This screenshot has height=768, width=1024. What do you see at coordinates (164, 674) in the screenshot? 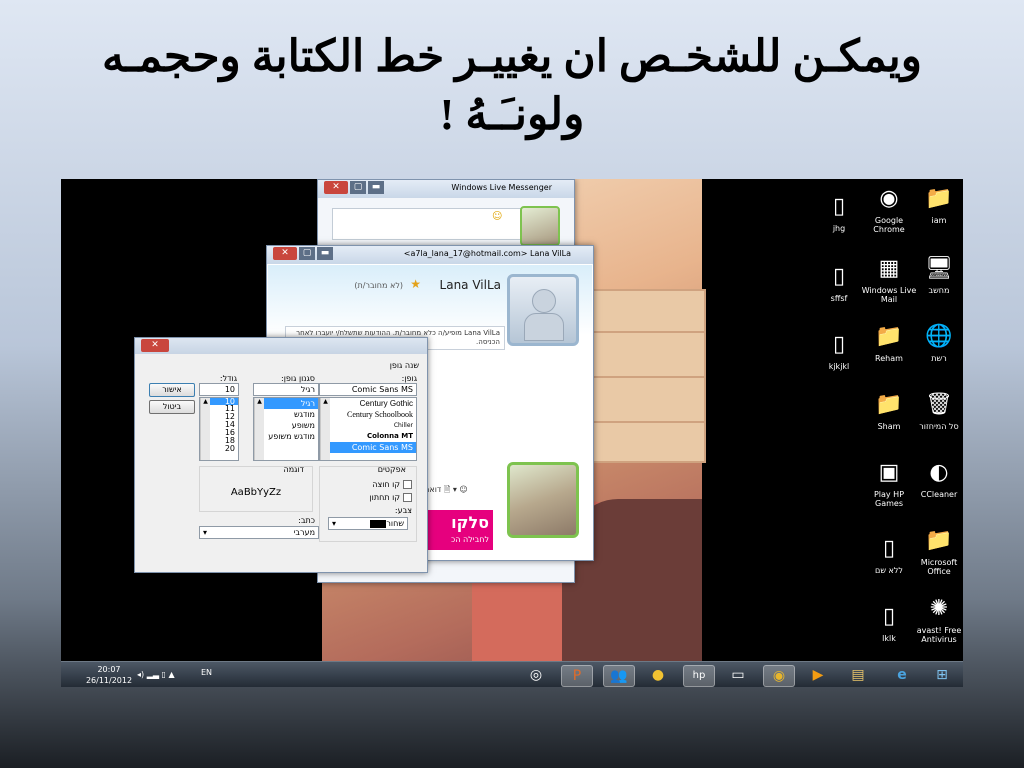
I see `battery-icon: ▯` at bounding box center [164, 674].